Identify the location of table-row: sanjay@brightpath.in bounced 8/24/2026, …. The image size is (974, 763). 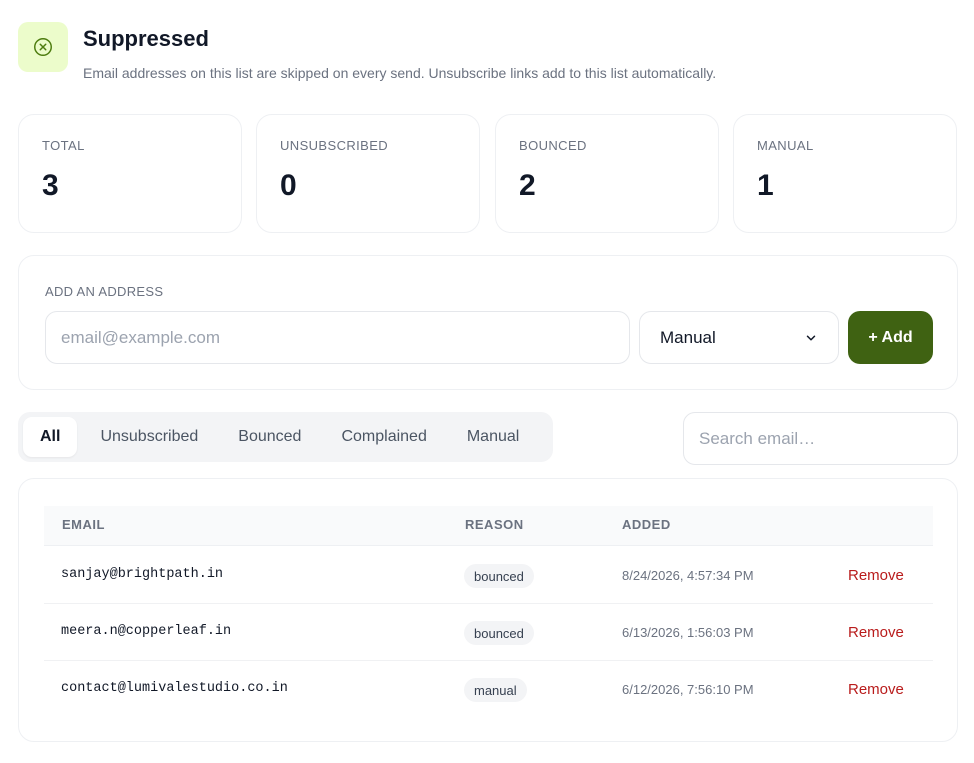
(488, 575).